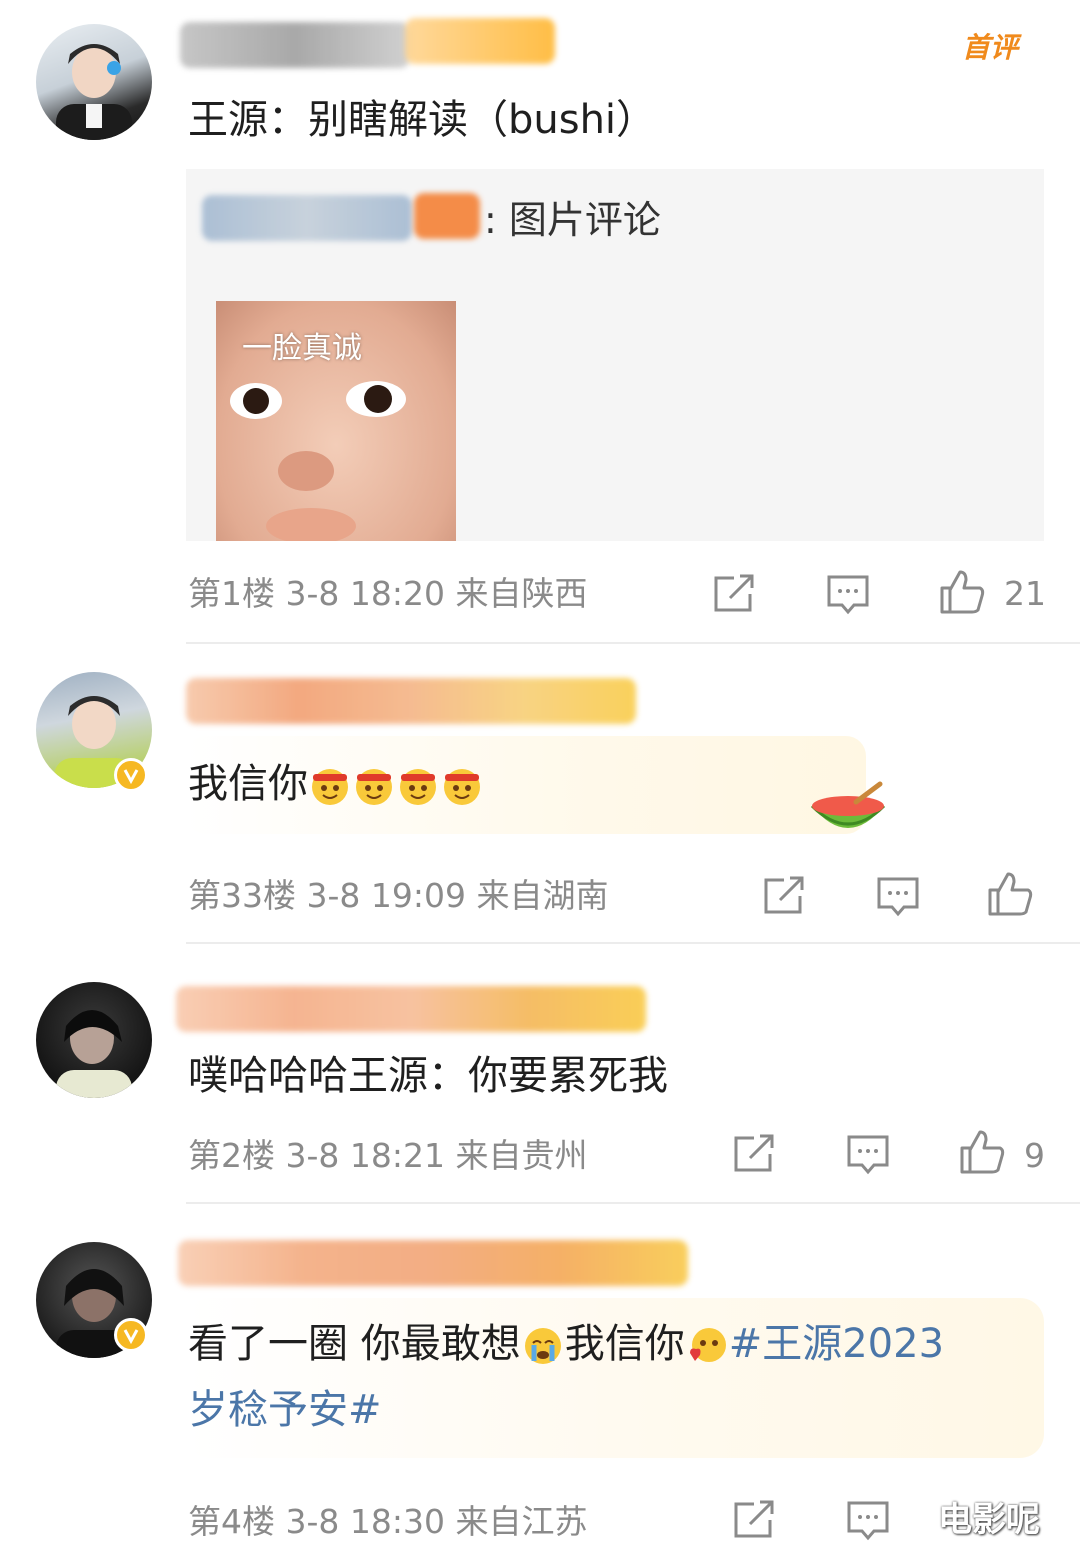 The height and width of the screenshot is (1559, 1080). What do you see at coordinates (624, 1344) in the screenshot?
I see `comment-text-part2: 我信你` at bounding box center [624, 1344].